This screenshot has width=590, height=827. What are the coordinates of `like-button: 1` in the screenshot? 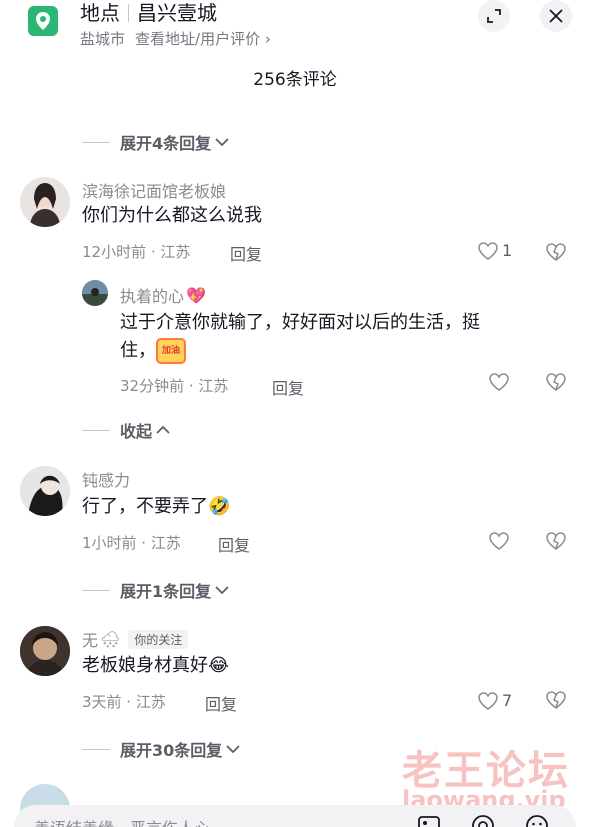 It's located at (495, 250).